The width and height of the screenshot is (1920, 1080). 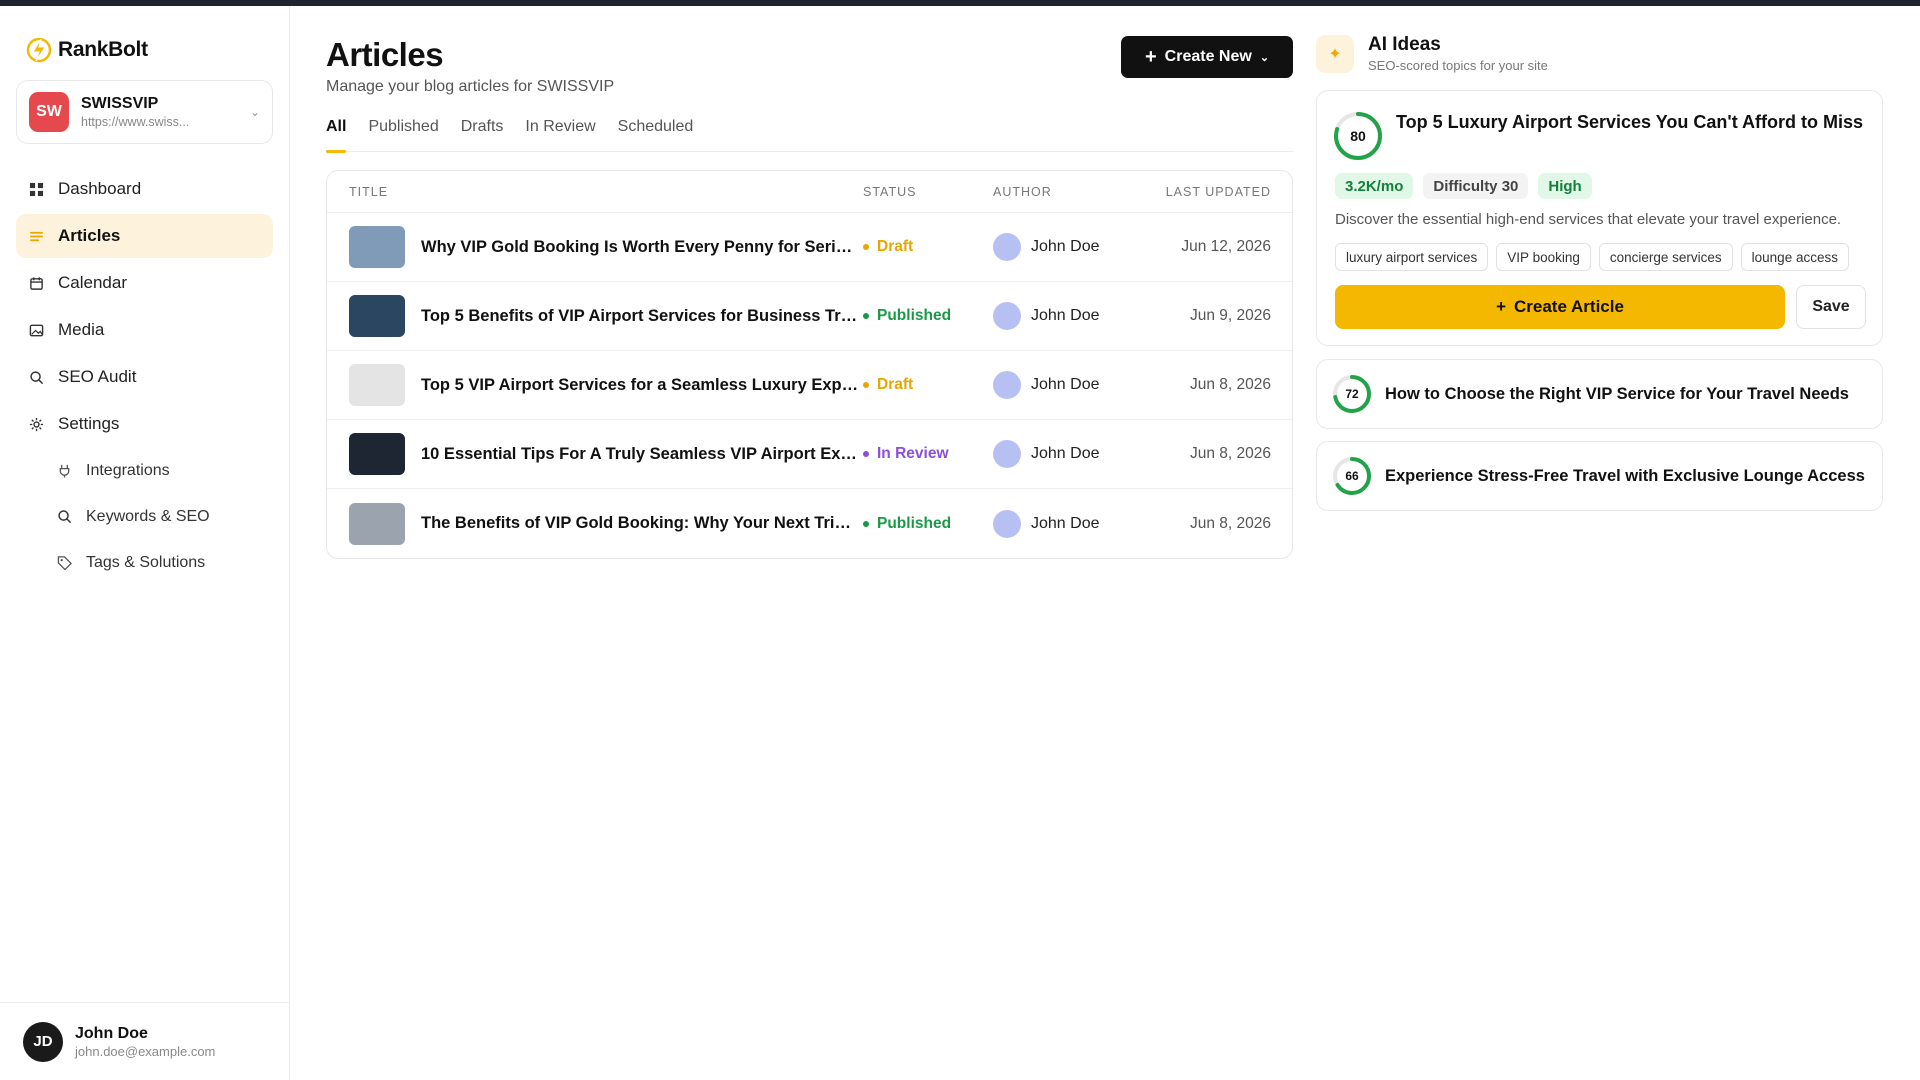 I want to click on sidebar-item-keywords-seo: Keywords & SEO, so click(x=158, y=516).